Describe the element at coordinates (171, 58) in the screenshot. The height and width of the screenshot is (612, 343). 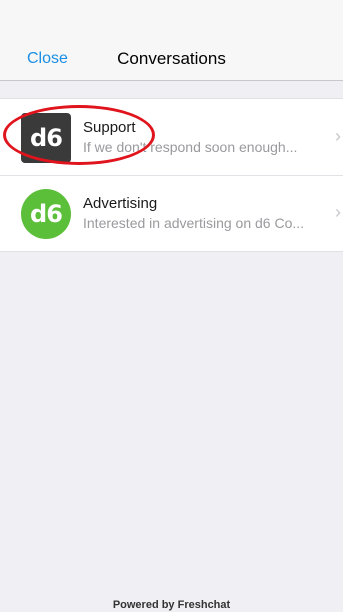
I see `page-title: Conversations` at that location.